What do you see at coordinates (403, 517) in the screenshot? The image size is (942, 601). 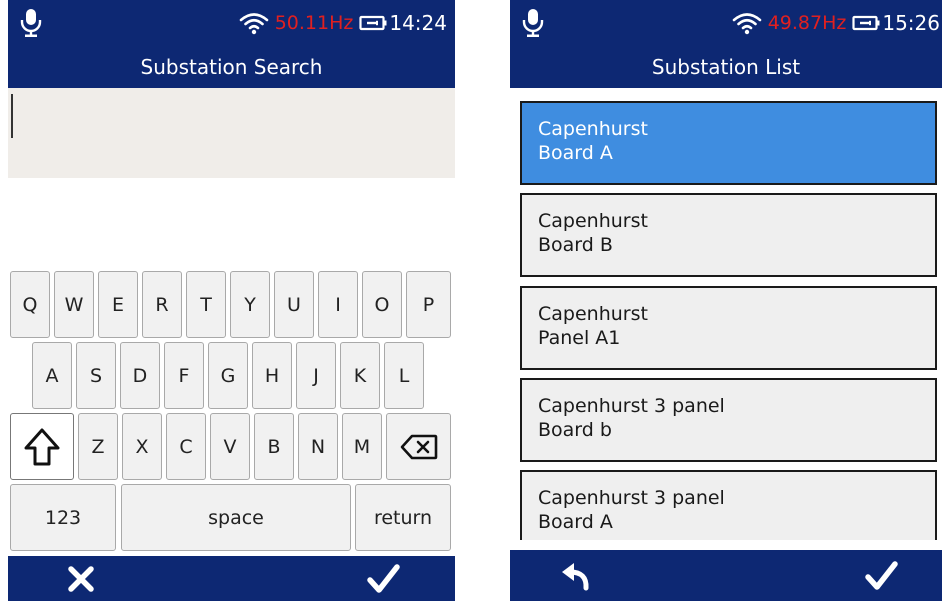 I see `return-key: return` at bounding box center [403, 517].